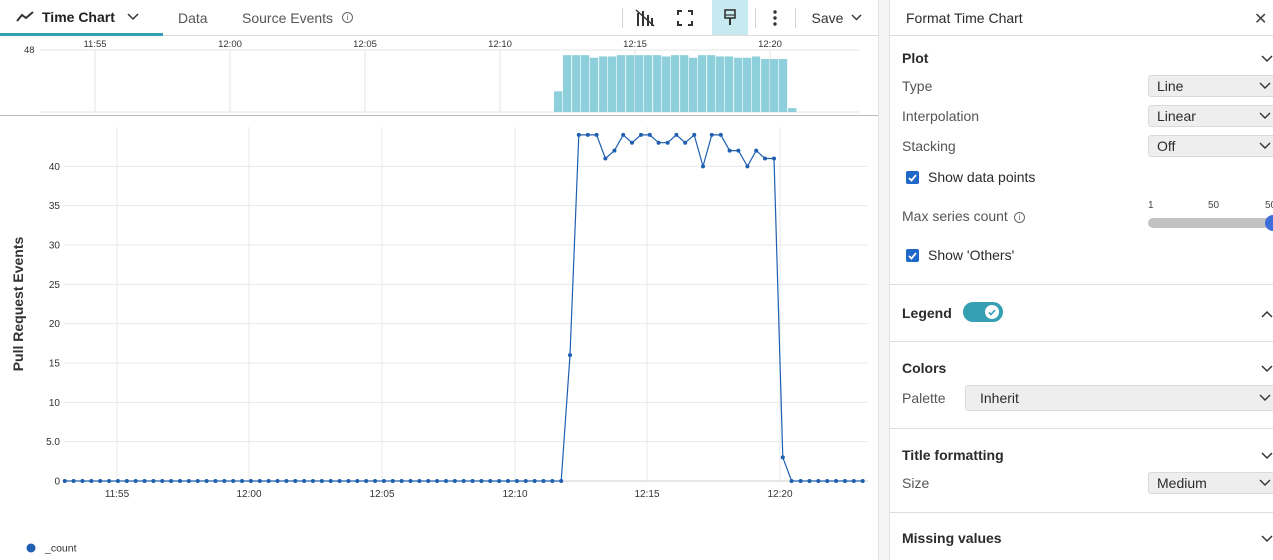  Describe the element at coordinates (981, 177) in the screenshot. I see `show-data-points-label: Show data points` at that location.